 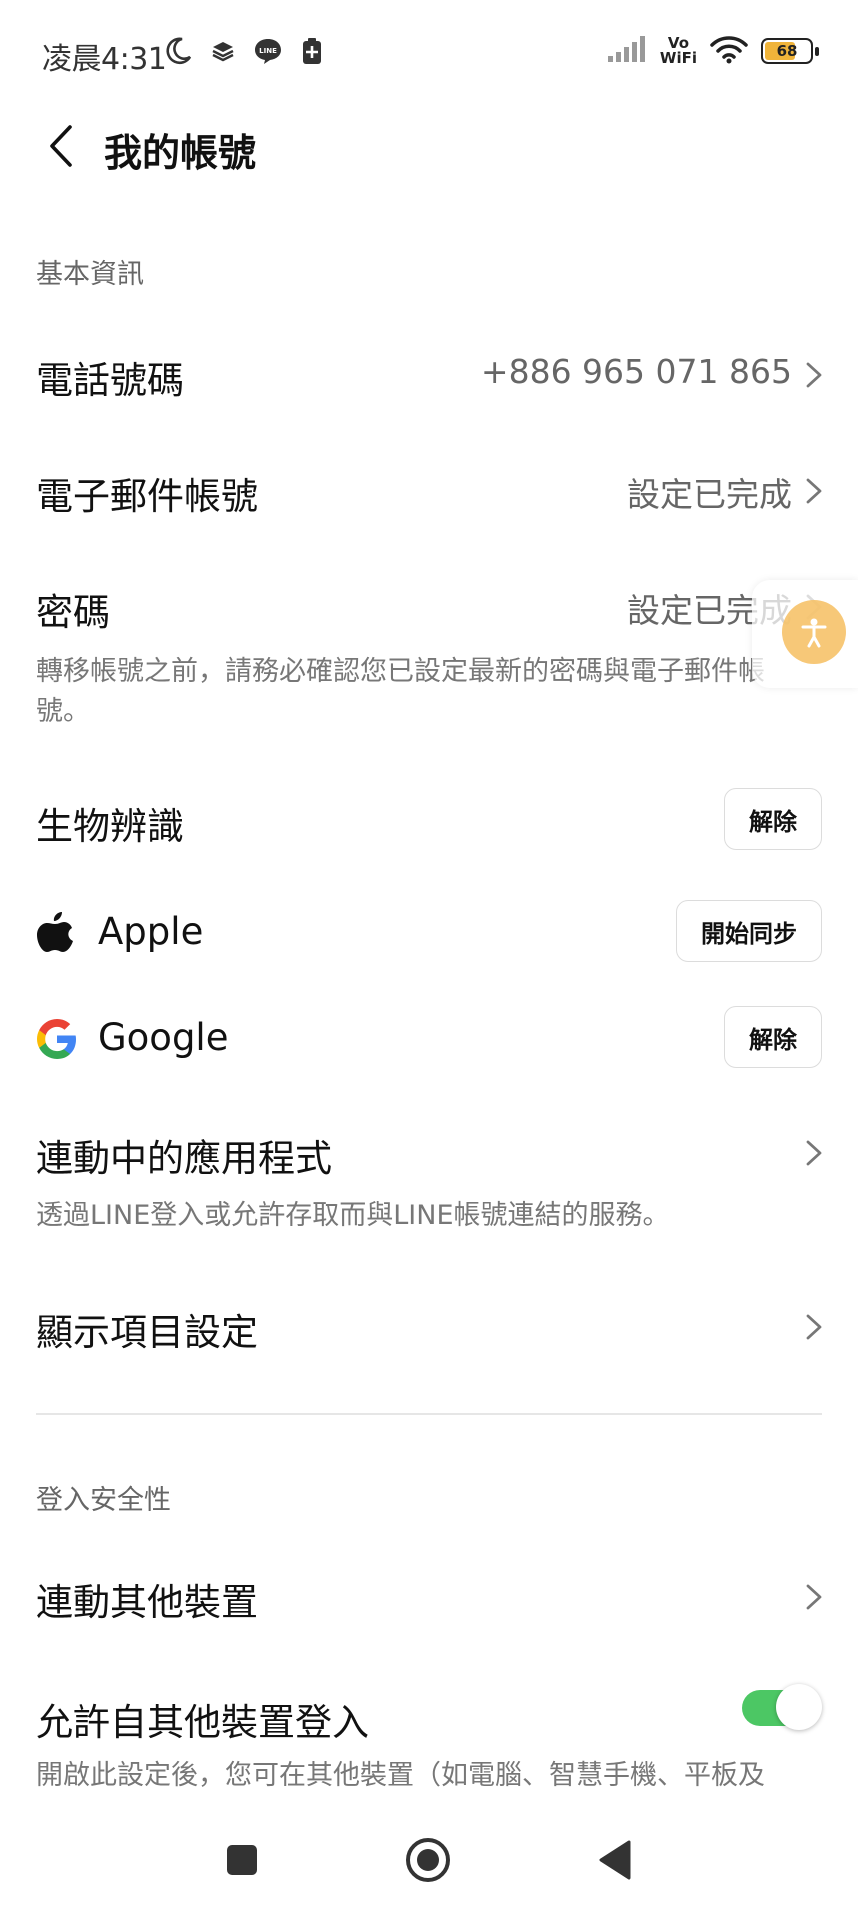 I want to click on phone-label: 電話號碼, so click(x=110, y=380).